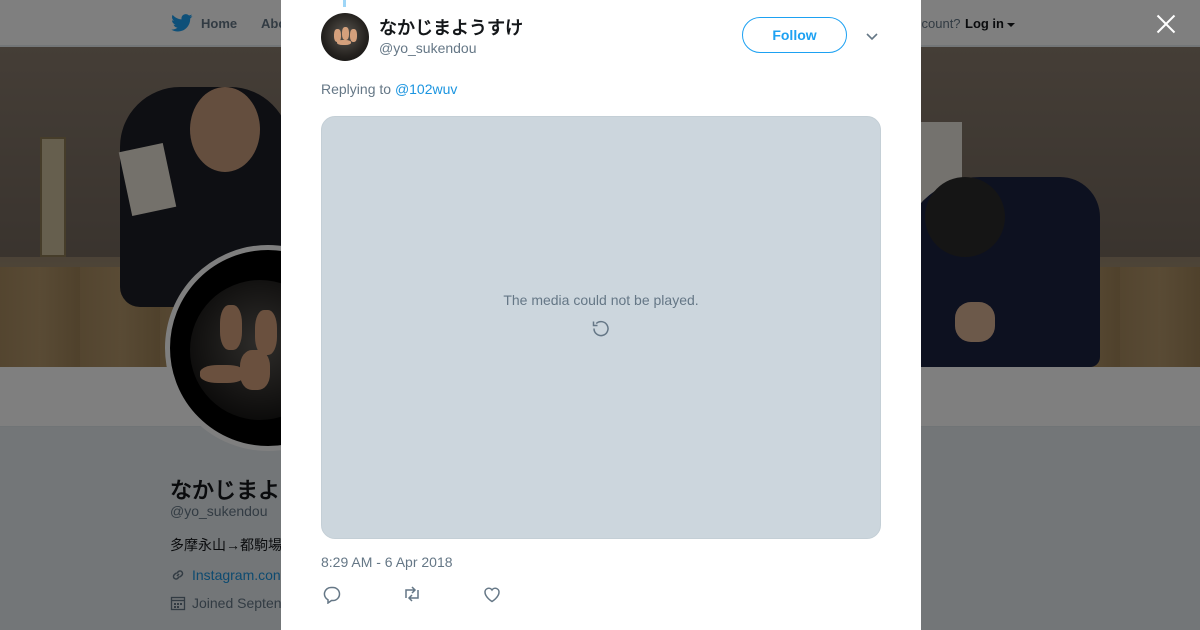 This screenshot has height=630, width=1200. Describe the element at coordinates (344, 3) in the screenshot. I see `thread-connector` at that location.